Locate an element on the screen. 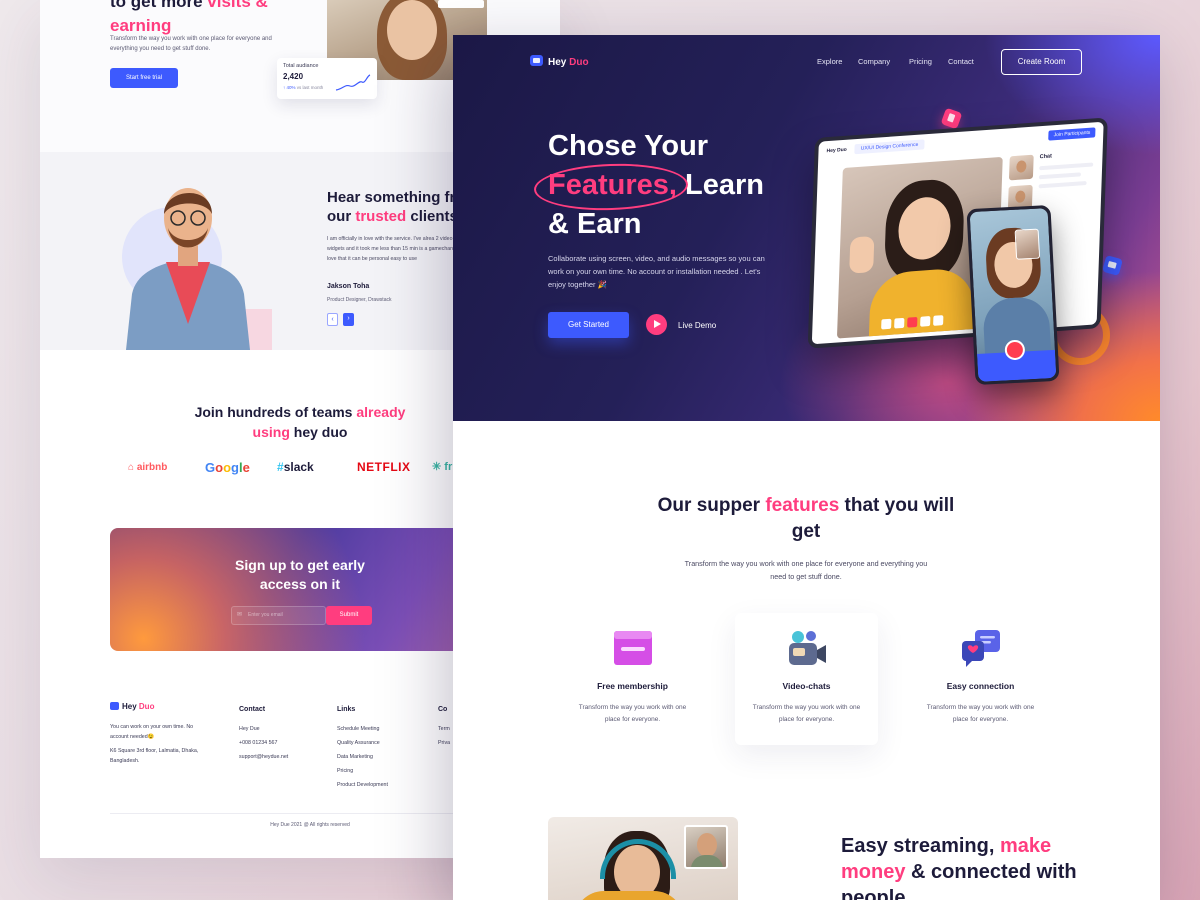 This screenshot has height=900, width=1200. testimonial-title-highlight: trusted is located at coordinates (381, 216).